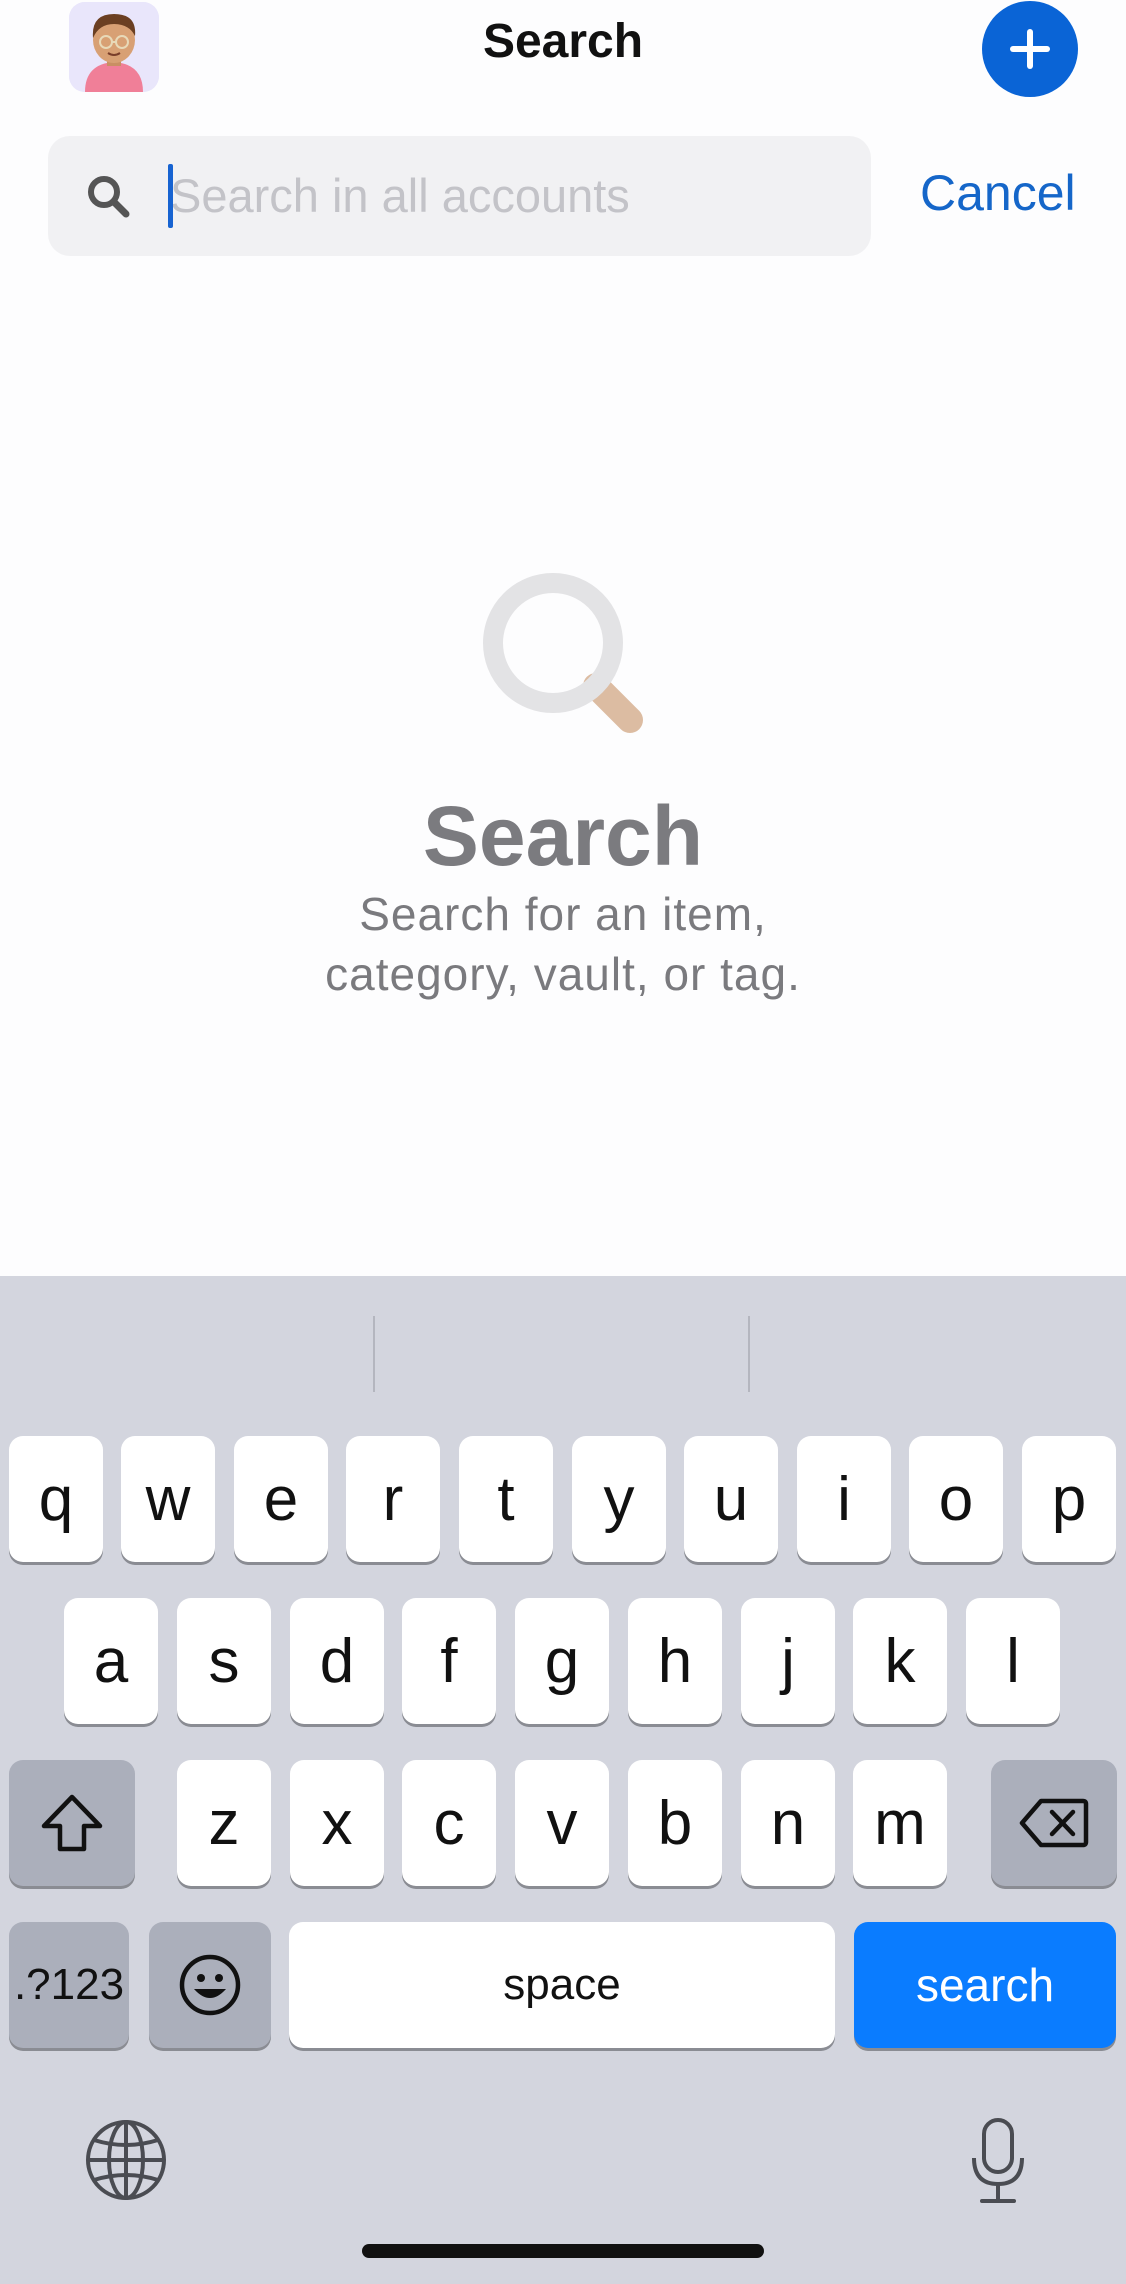 This screenshot has width=1126, height=2284. Describe the element at coordinates (675, 1823) in the screenshot. I see `key-b: b` at that location.